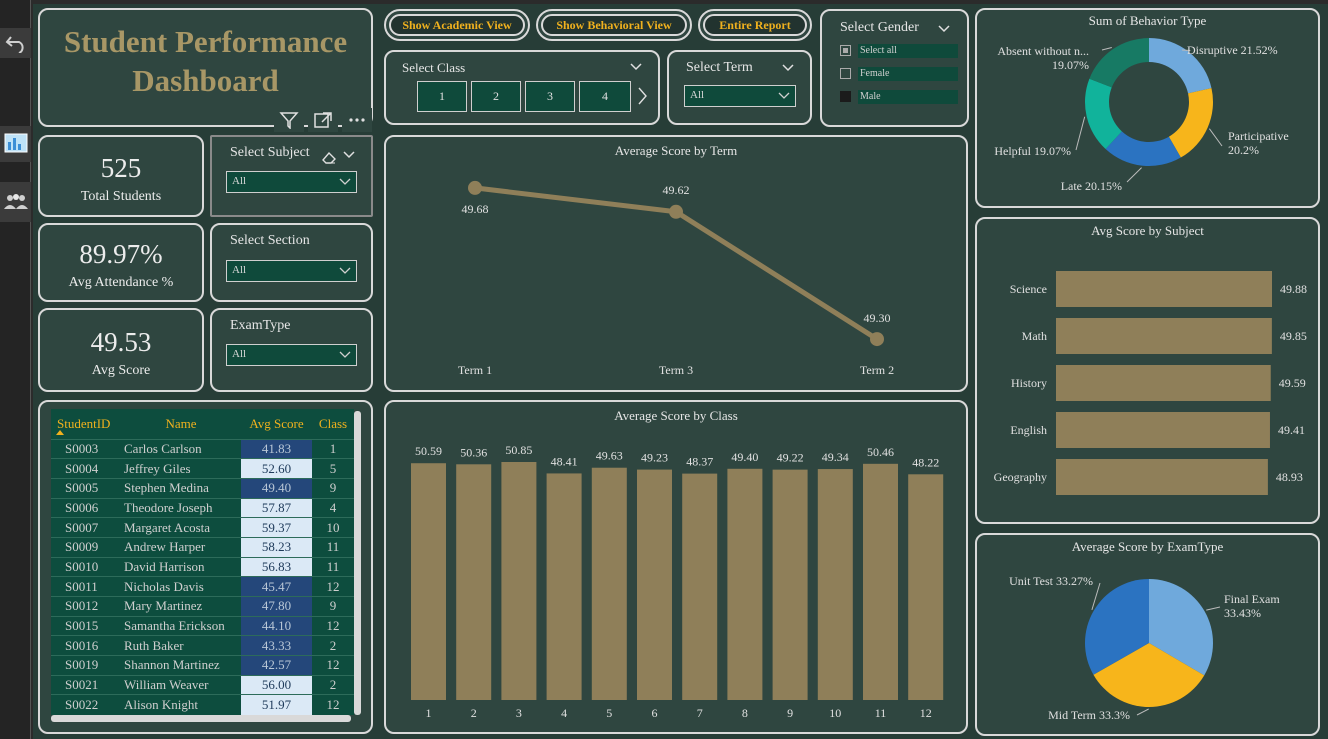 This screenshot has width=1328, height=739. I want to click on header-label: Avg Score, so click(276, 423).